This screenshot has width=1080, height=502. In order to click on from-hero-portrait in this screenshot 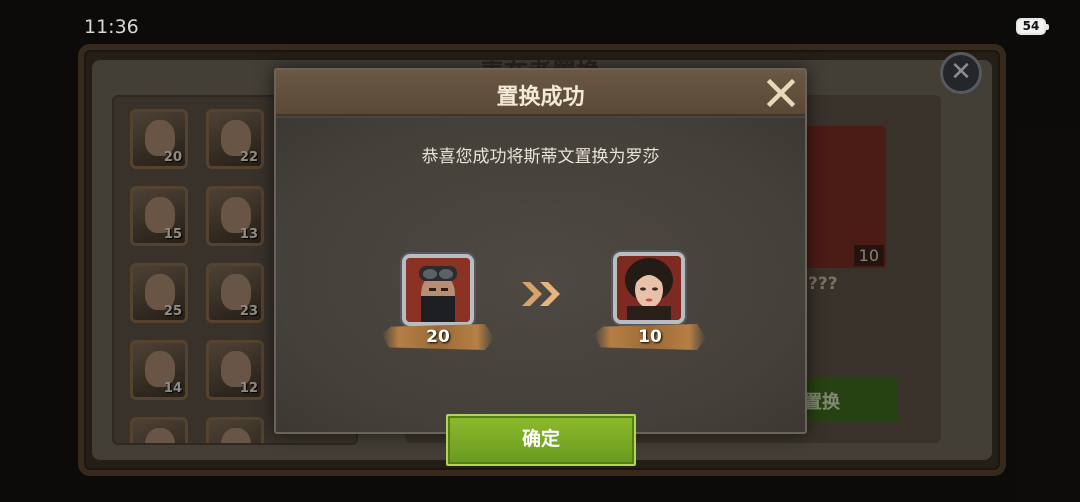, I will do `click(438, 290)`.